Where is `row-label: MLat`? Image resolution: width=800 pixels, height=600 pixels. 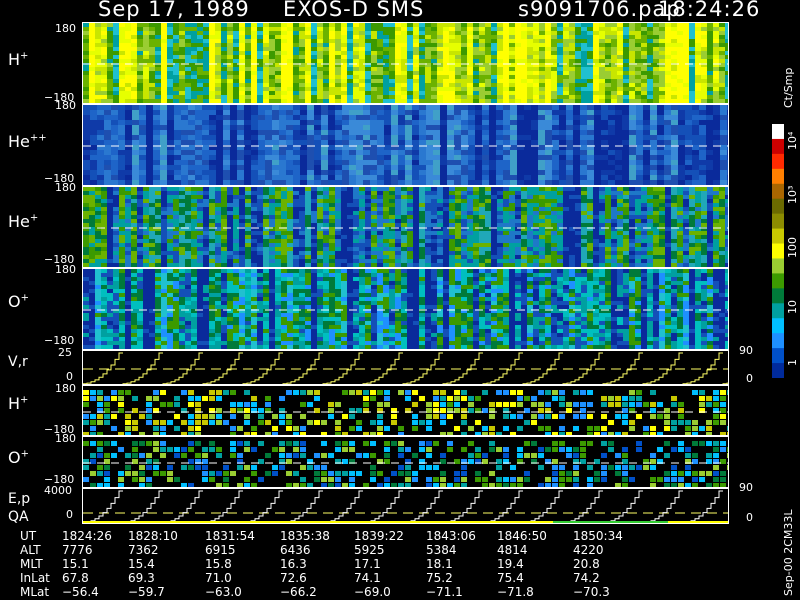
row-label: MLat is located at coordinates (35, 592).